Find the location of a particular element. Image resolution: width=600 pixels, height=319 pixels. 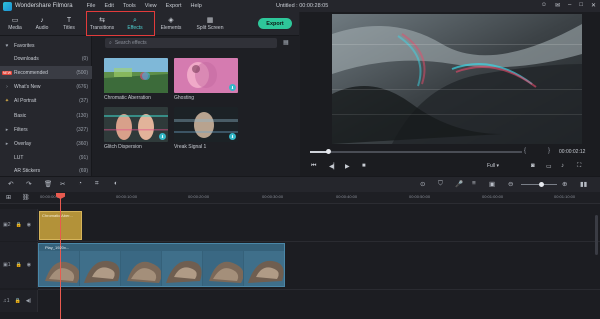

step-back-icon: ⏮ is located at coordinates (313, 166).